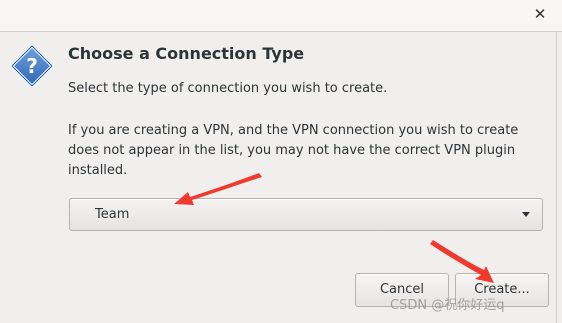 Image resolution: width=562 pixels, height=323 pixels. What do you see at coordinates (462, 261) in the screenshot?
I see `arrow-to-create-button` at bounding box center [462, 261].